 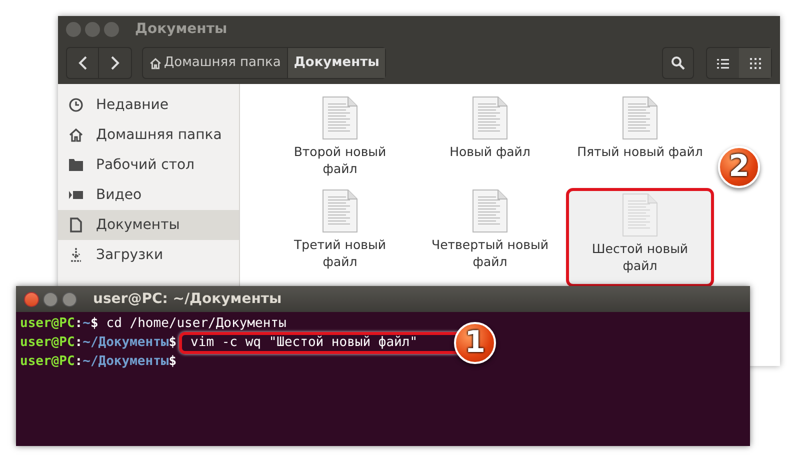 I want to click on close-icon, so click(x=31, y=299).